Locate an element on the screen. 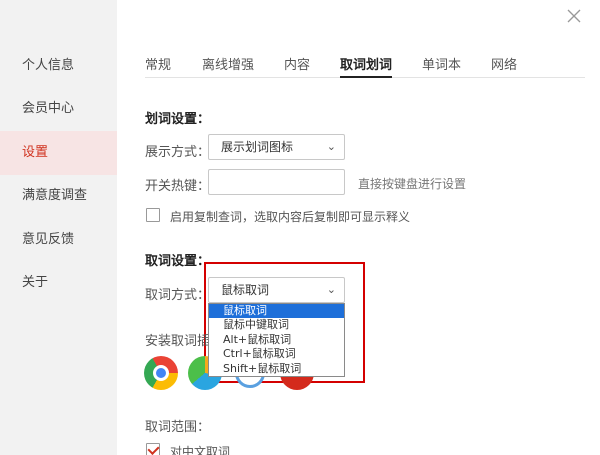  dropdown-option: 鼠标取词 is located at coordinates (276, 311).